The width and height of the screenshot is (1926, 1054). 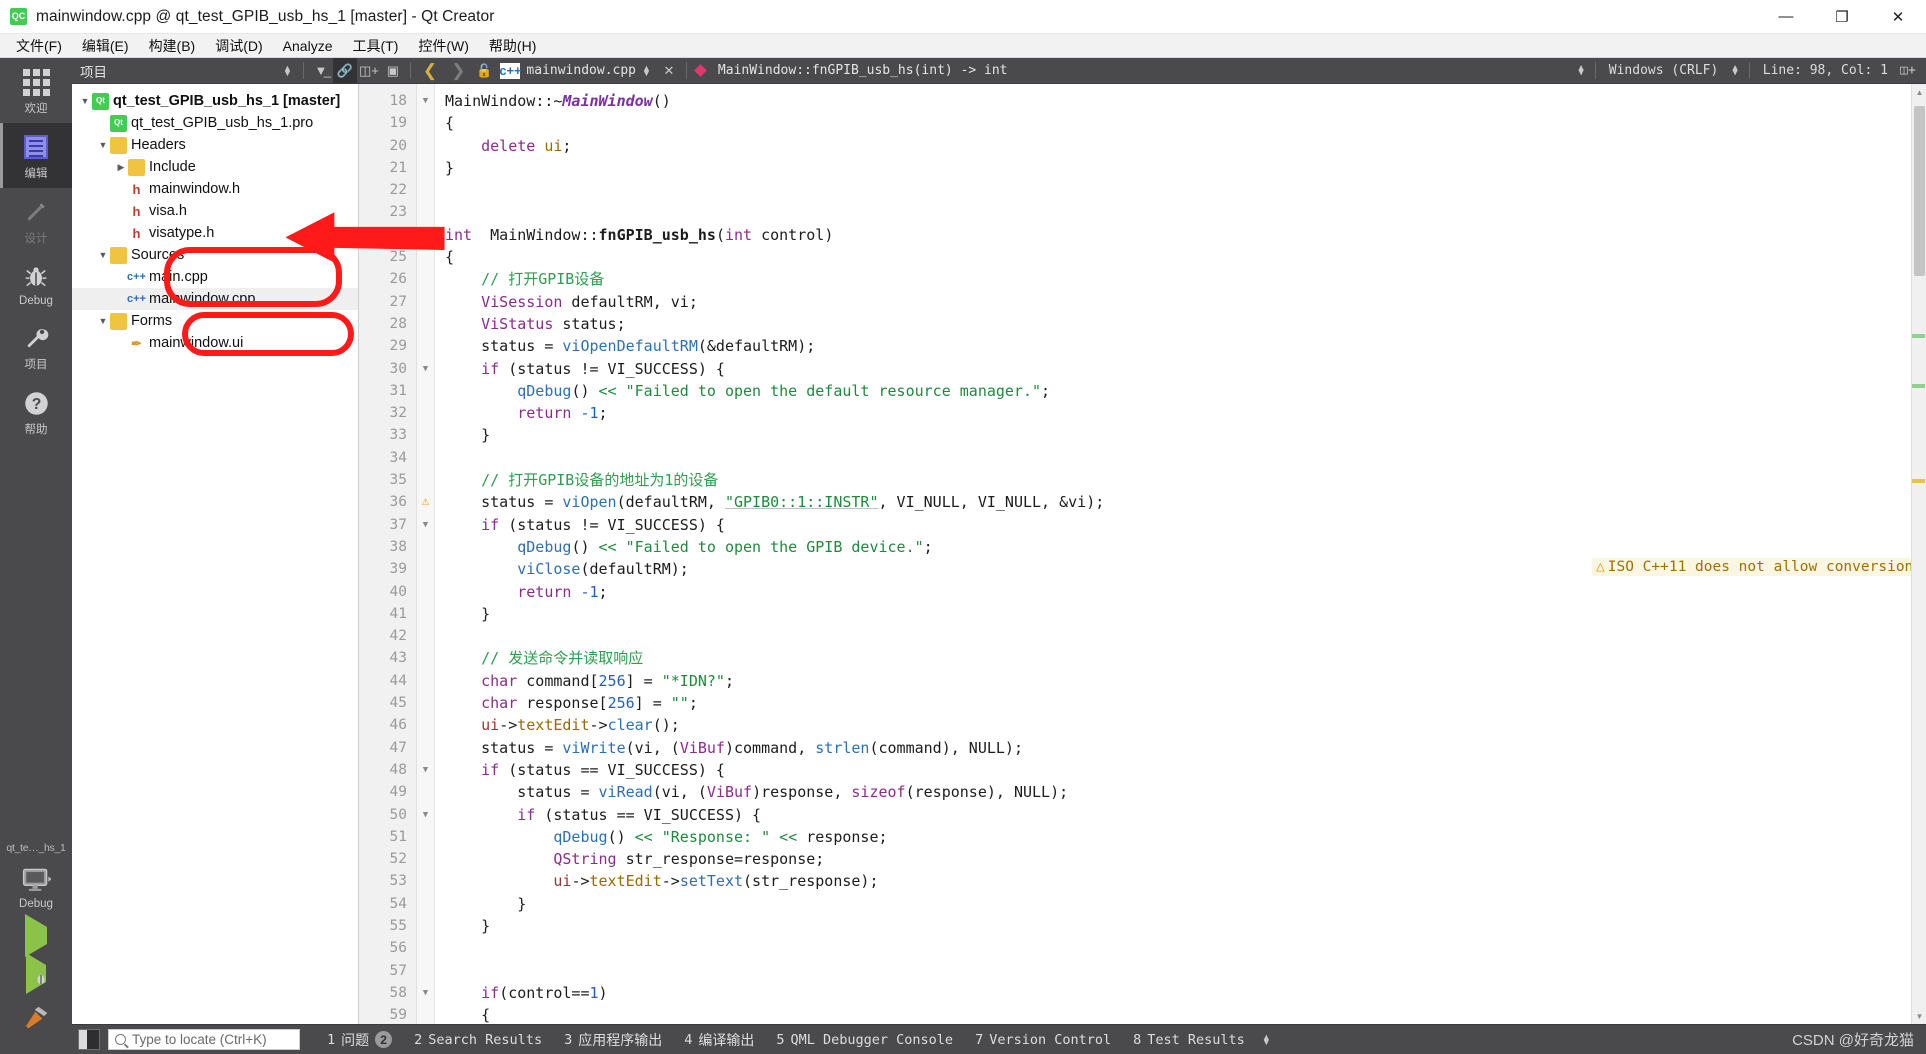 What do you see at coordinates (1919, 191) in the screenshot?
I see `scrollbar-thumb` at bounding box center [1919, 191].